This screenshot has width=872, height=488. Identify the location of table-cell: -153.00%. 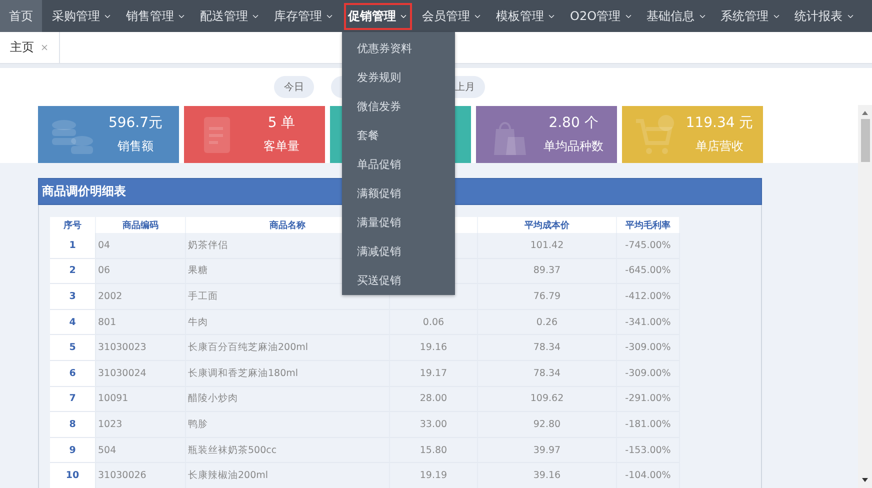
(648, 451).